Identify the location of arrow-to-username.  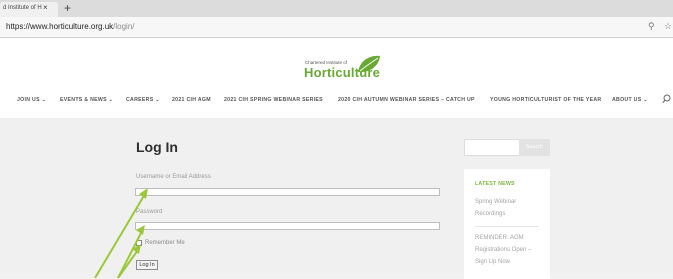
(120, 235).